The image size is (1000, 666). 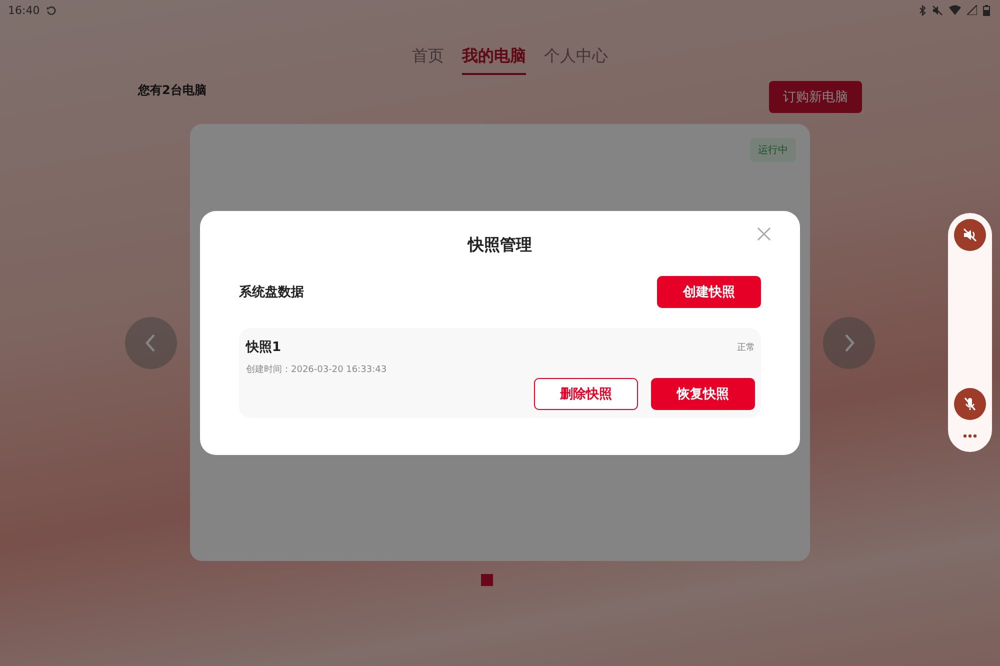 I want to click on speaker-muted-icon, so click(x=970, y=235).